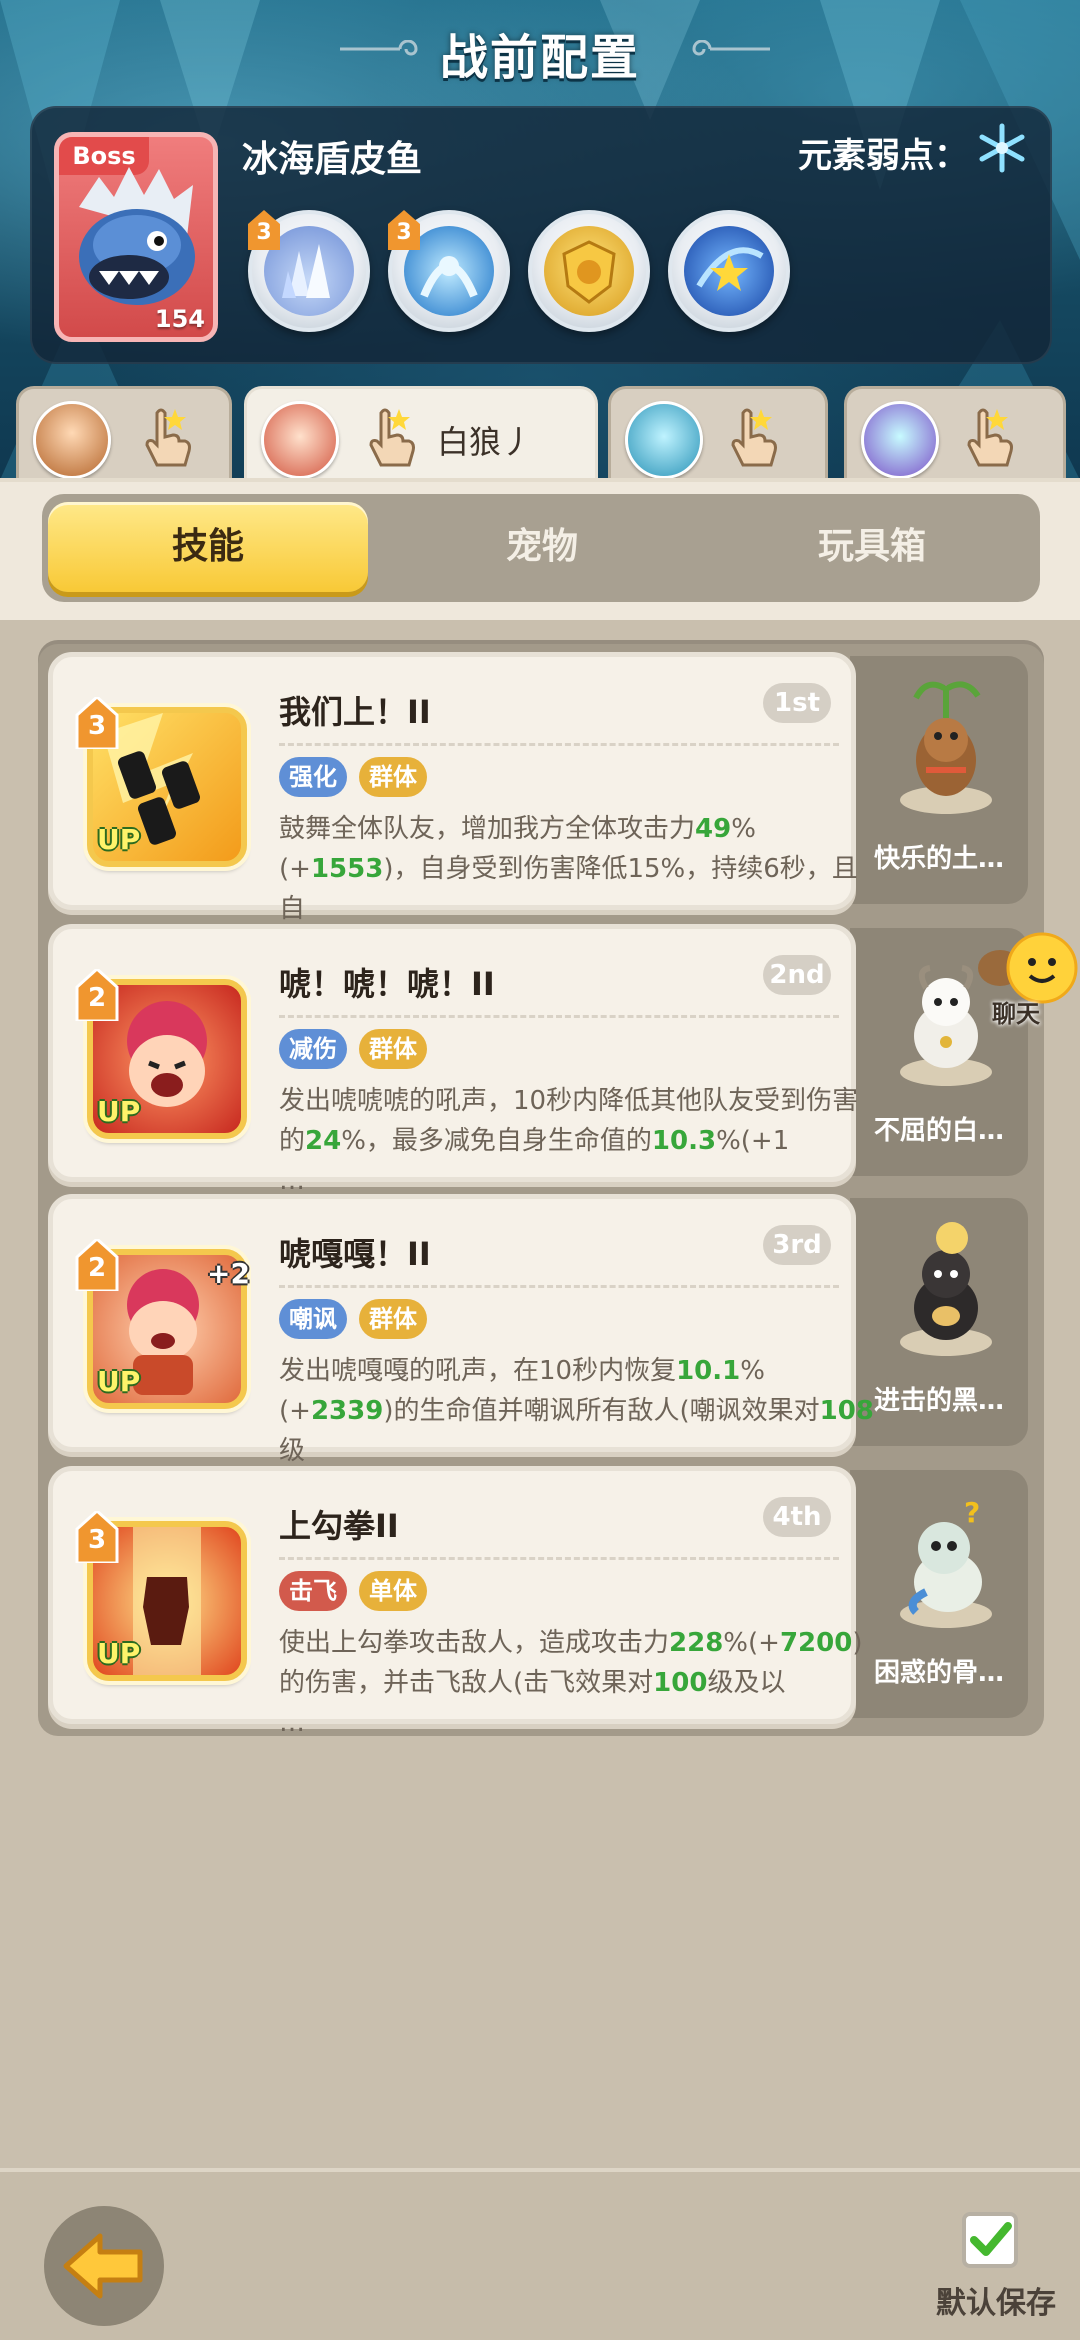 Image resolution: width=1080 pixels, height=2340 pixels. I want to click on boss-skill-ice-crystal: 3, so click(309, 271).